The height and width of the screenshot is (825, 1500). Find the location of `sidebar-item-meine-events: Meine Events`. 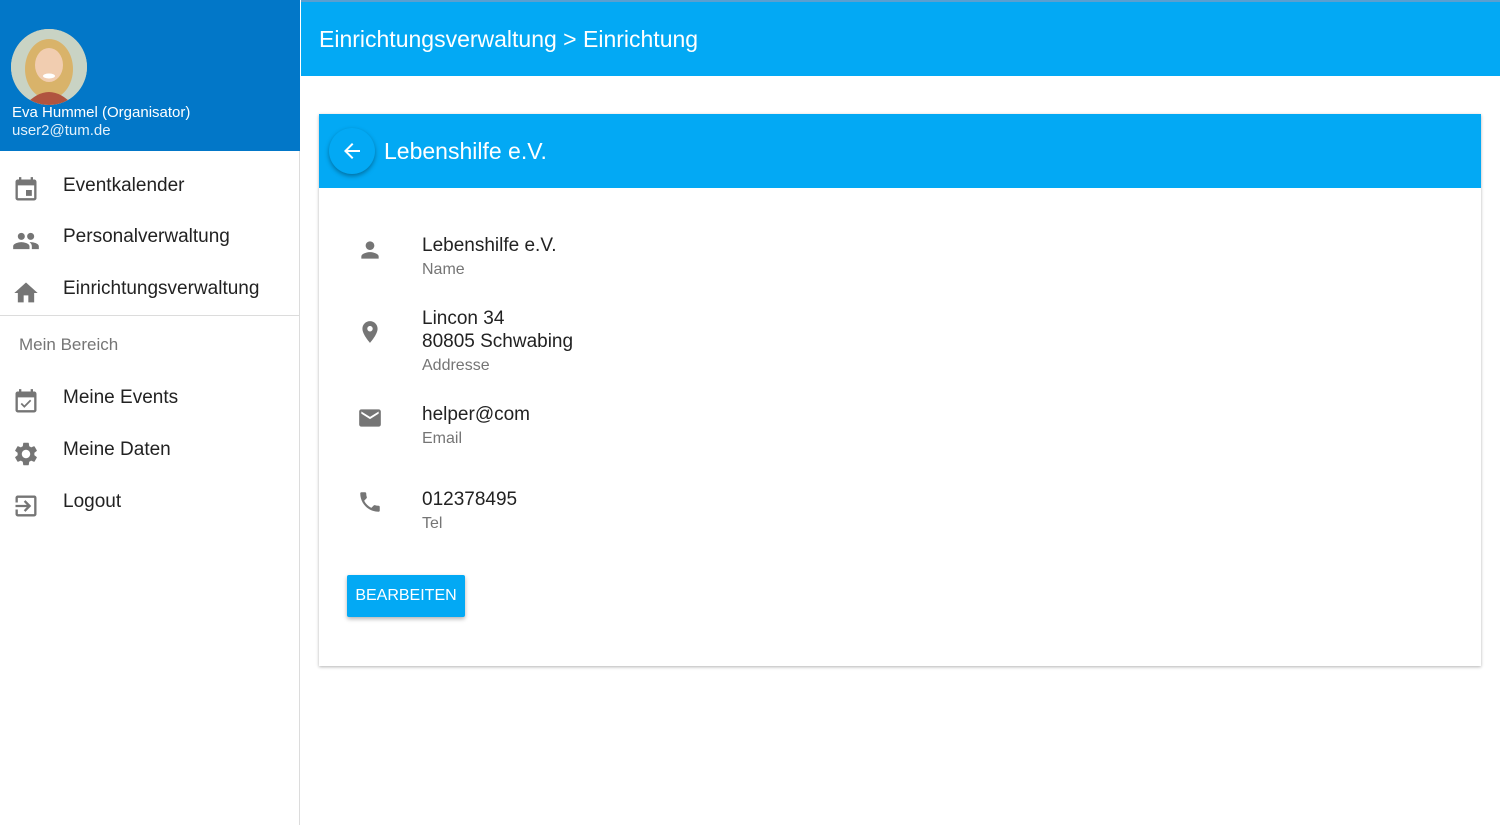

sidebar-item-meine-events: Meine Events is located at coordinates (150, 400).